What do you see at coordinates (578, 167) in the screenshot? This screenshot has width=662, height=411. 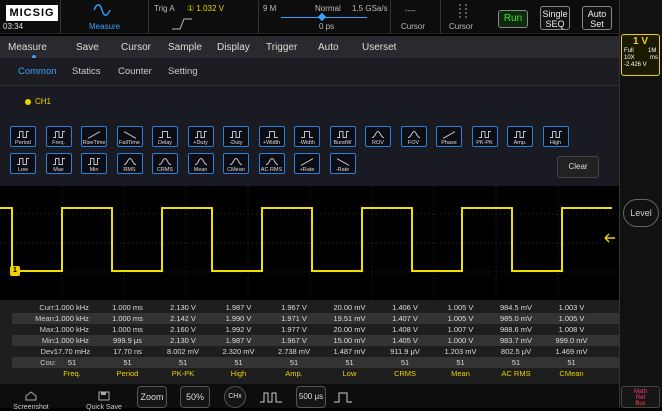 I see `clear-button: Clear` at bounding box center [578, 167].